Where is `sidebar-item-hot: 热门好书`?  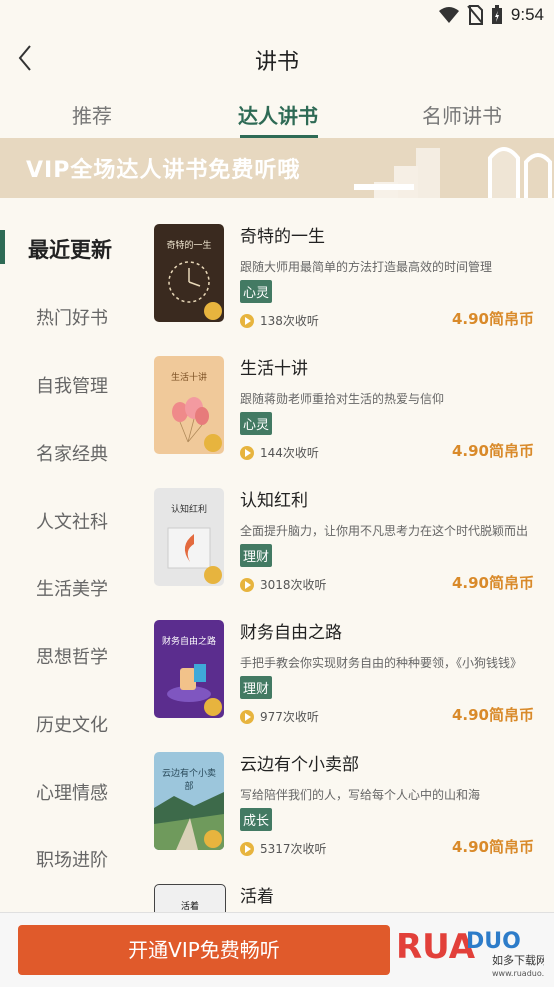 sidebar-item-hot: 热门好书 is located at coordinates (72, 317).